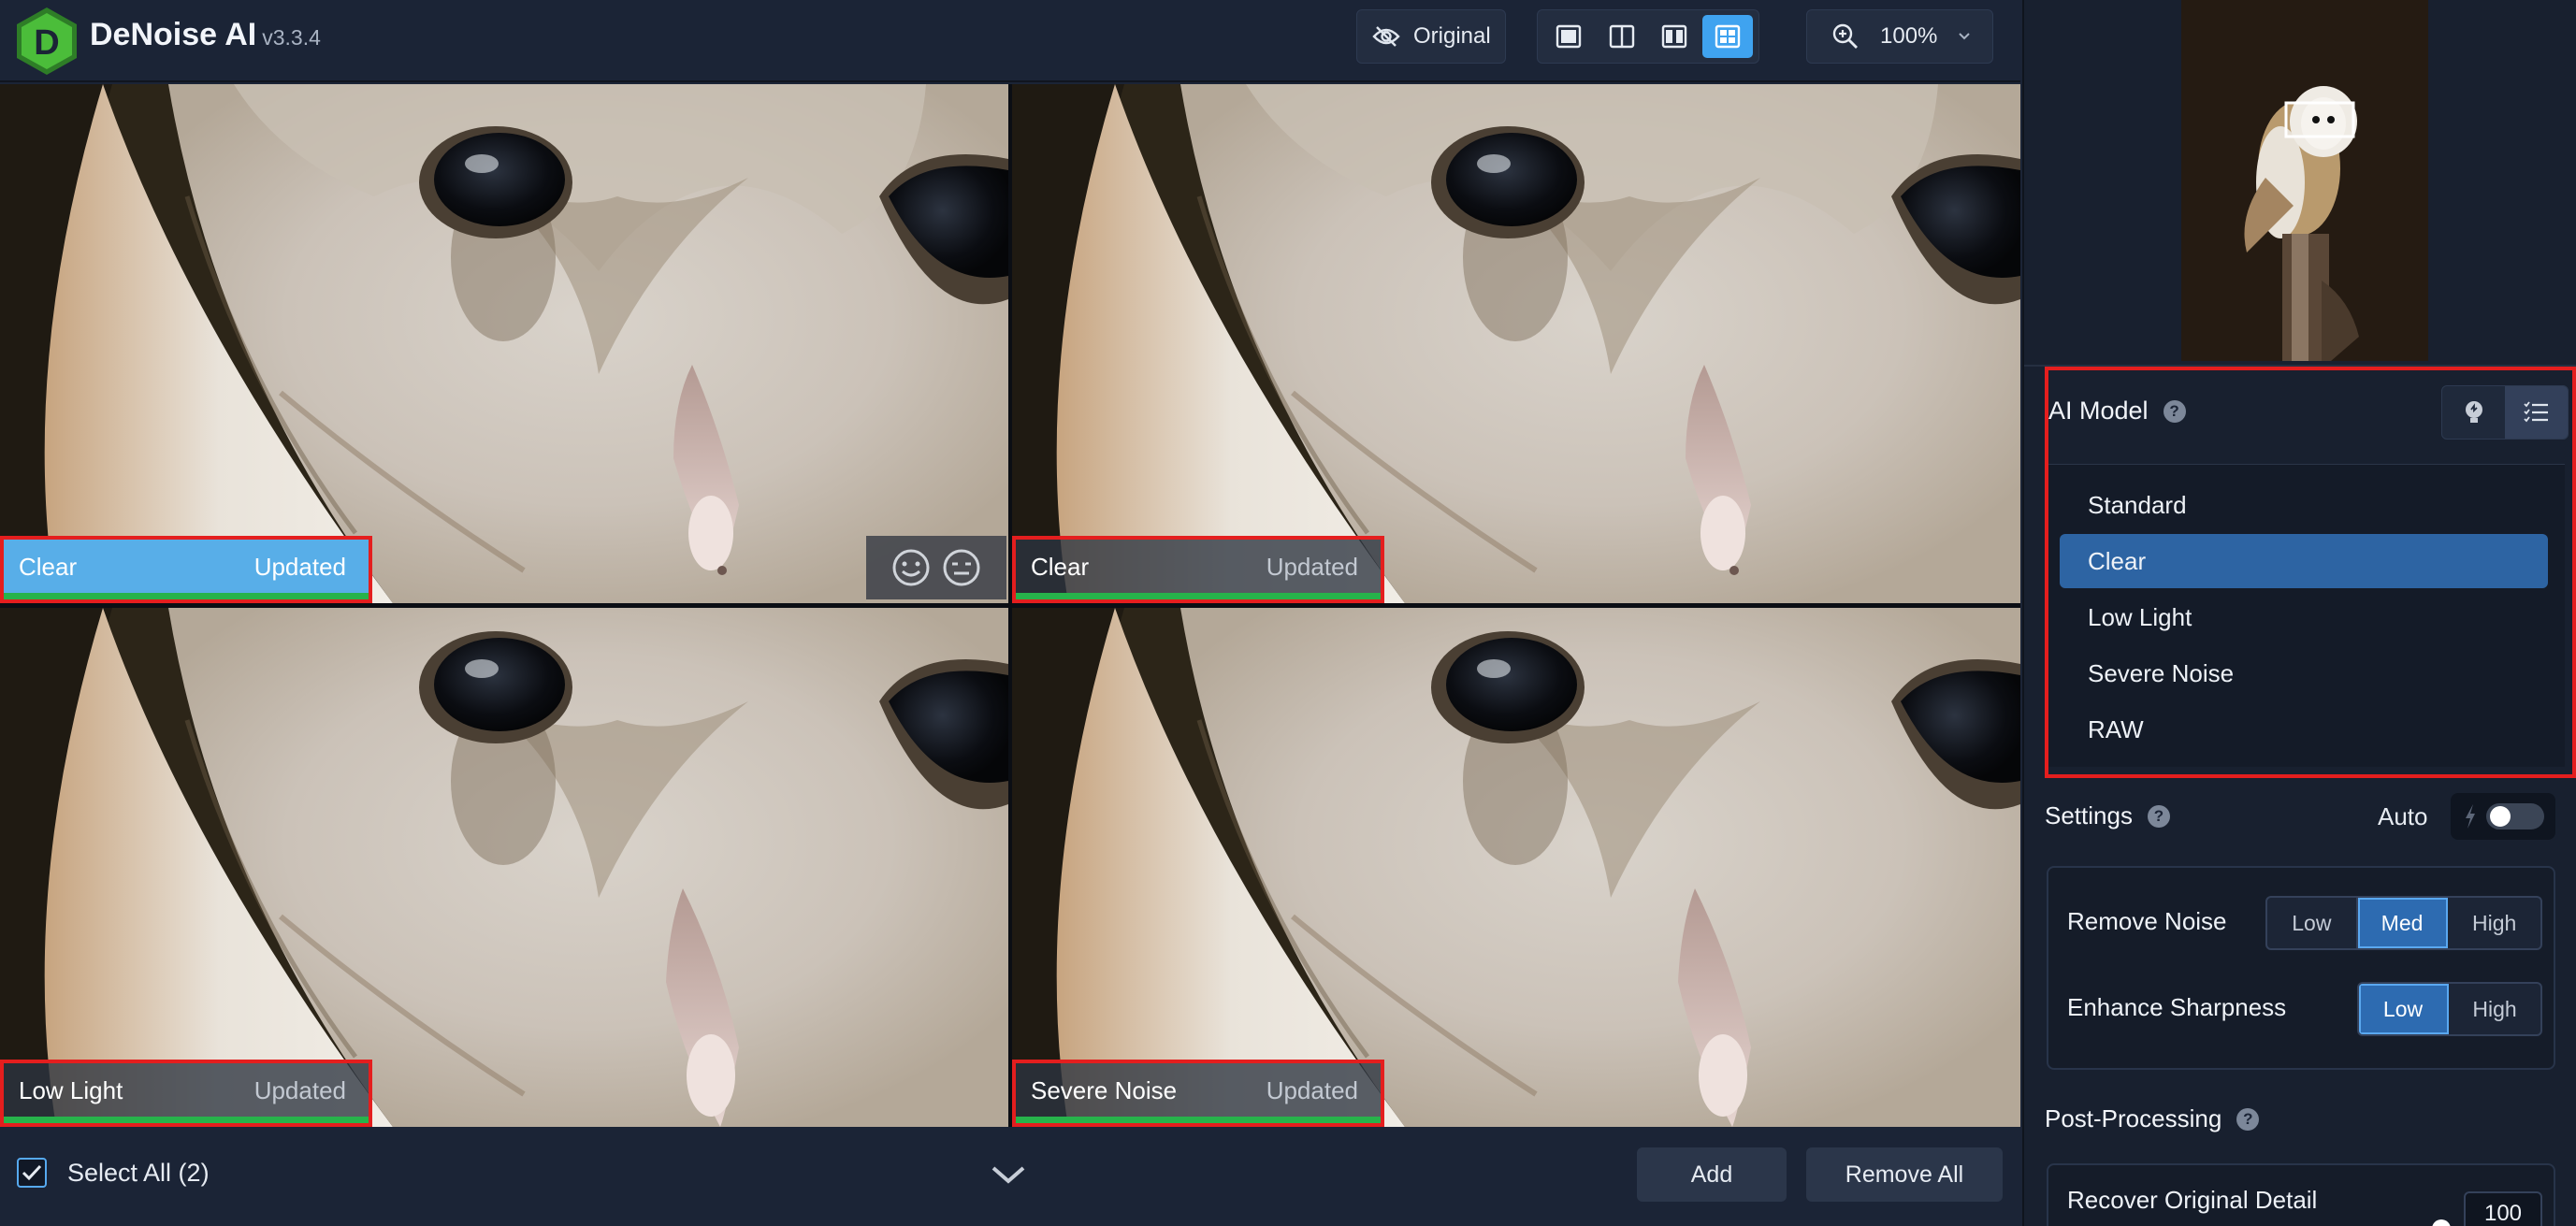 This screenshot has width=2576, height=1226. Describe the element at coordinates (1712, 1174) in the screenshot. I see `add-button: Add` at that location.